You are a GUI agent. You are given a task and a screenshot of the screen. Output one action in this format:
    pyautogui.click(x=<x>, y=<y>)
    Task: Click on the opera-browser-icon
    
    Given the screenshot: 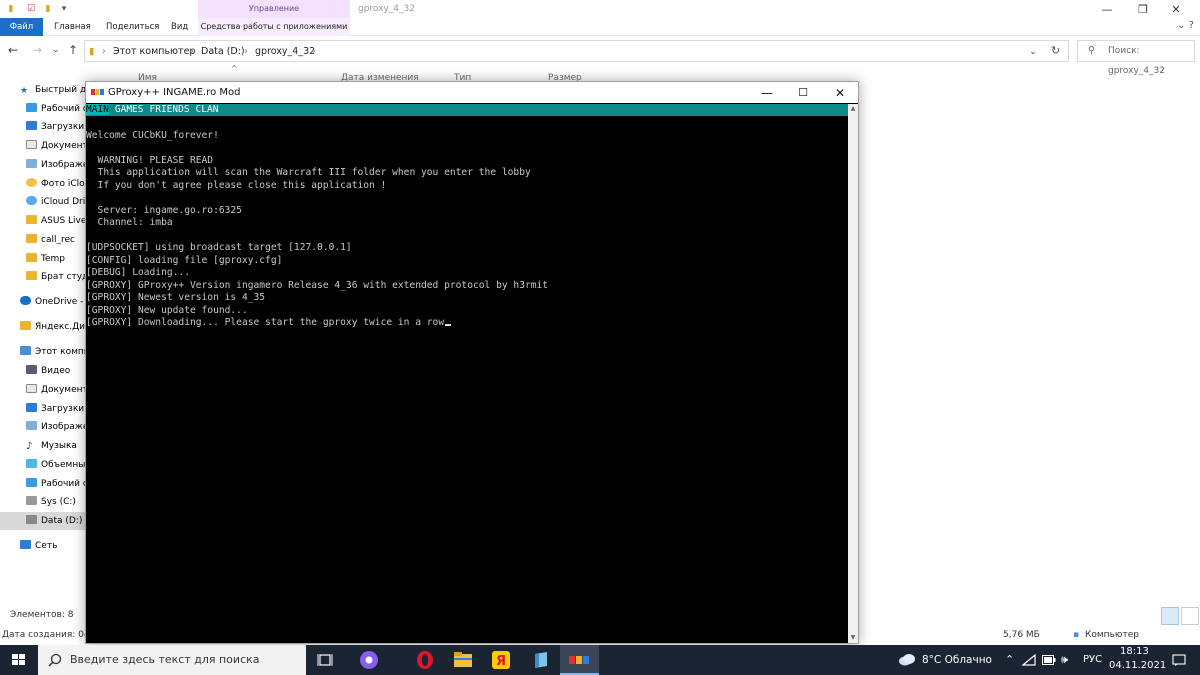 What is the action you would take?
    pyautogui.click(x=425, y=660)
    